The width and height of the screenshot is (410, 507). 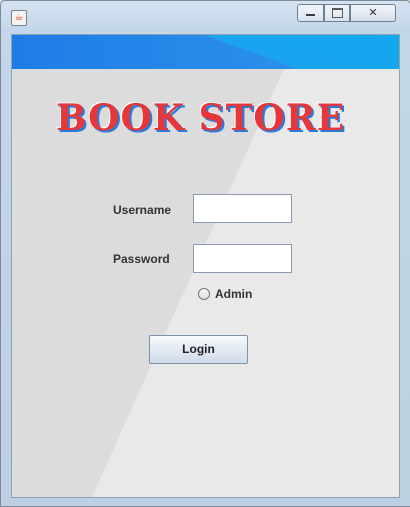 I want to click on top-banner-highlight, so click(x=205, y=52).